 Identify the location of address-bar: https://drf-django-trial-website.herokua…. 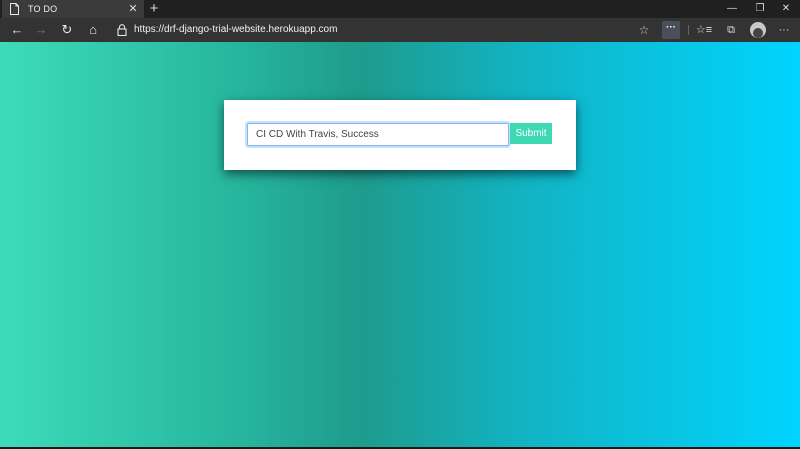
(382, 30).